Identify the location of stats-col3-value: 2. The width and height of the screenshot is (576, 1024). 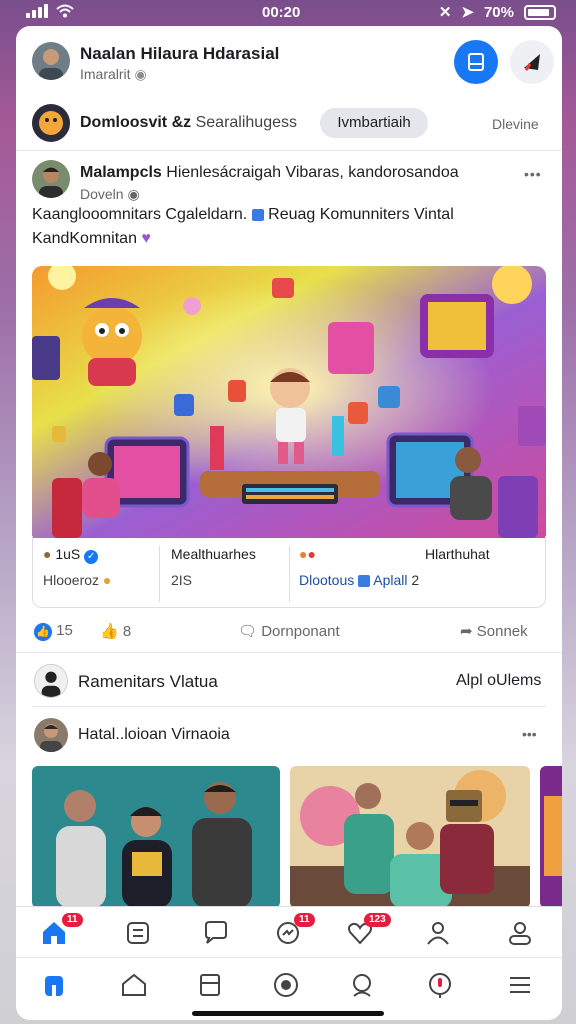
(415, 580).